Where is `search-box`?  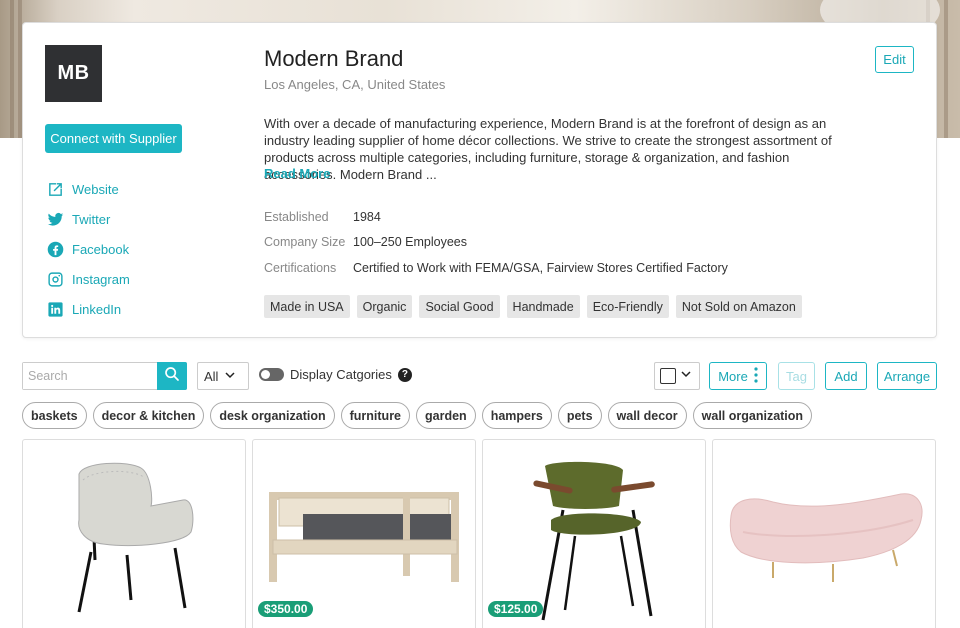
search-box is located at coordinates (104, 376).